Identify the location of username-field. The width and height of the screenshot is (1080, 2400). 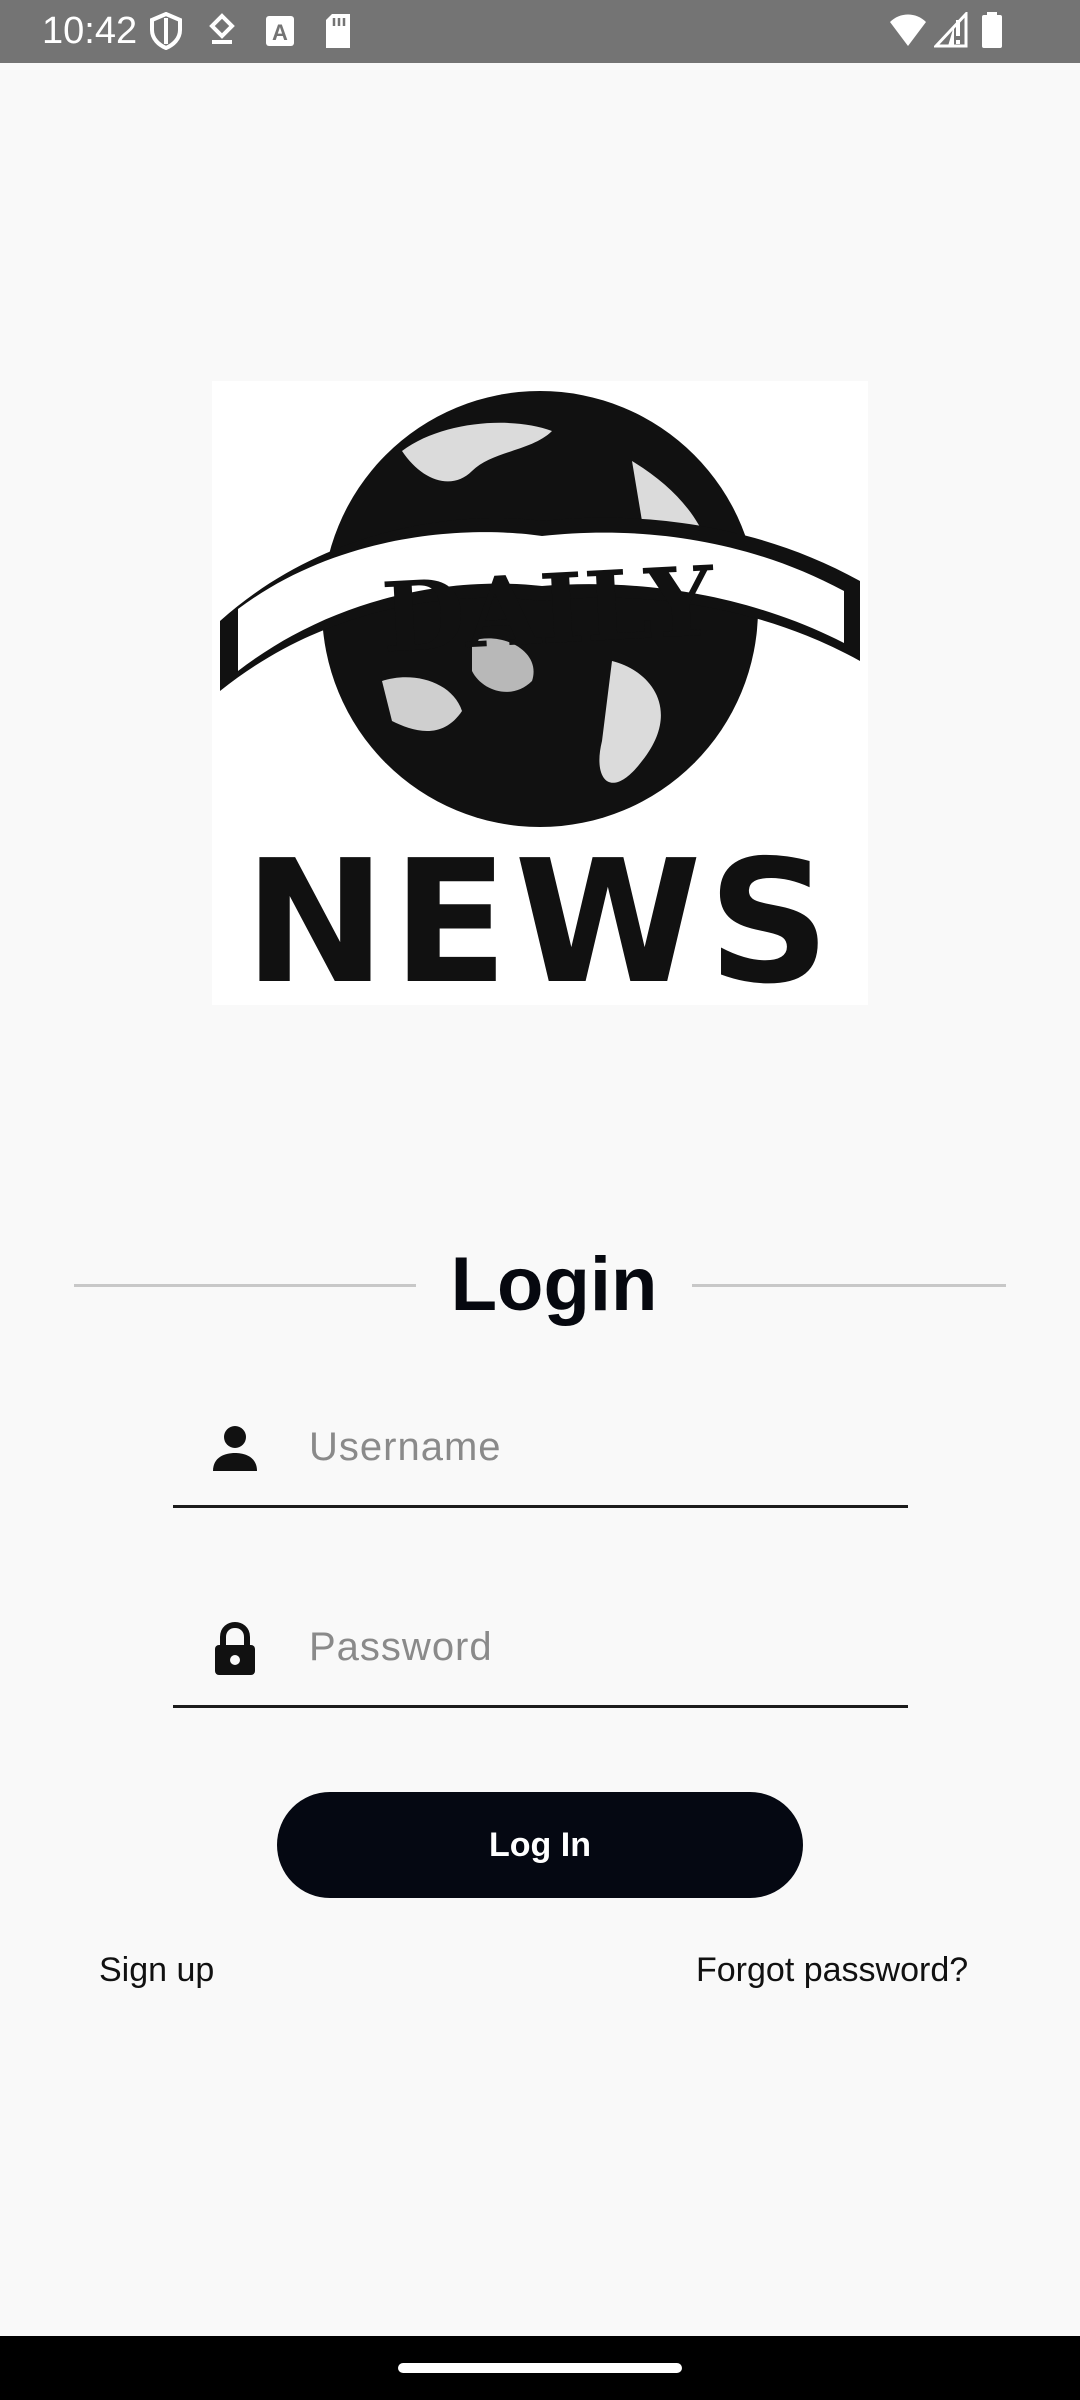
(540, 1453).